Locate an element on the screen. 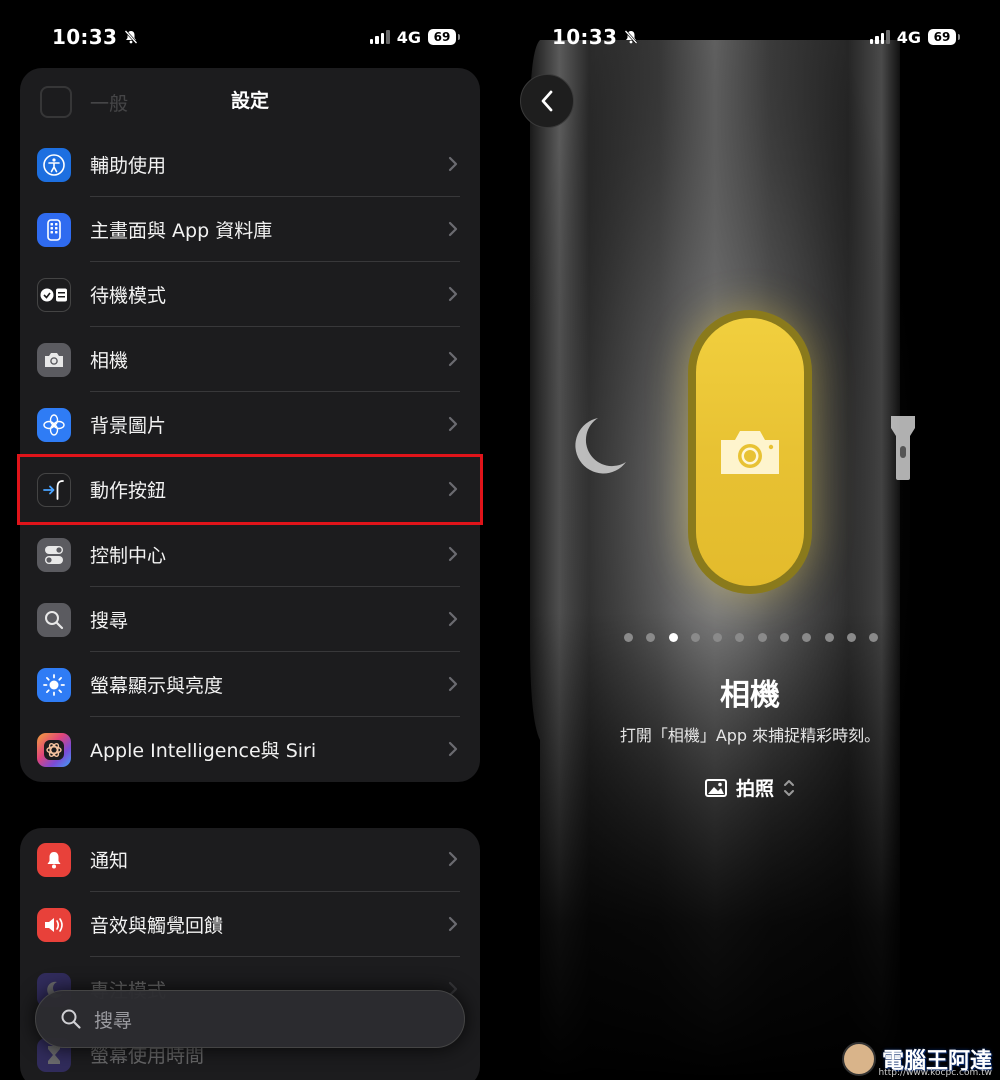 This screenshot has height=1080, width=1000. action-description: 打開「相機」App 來捕捉精彩時刻。 is located at coordinates (750, 735).